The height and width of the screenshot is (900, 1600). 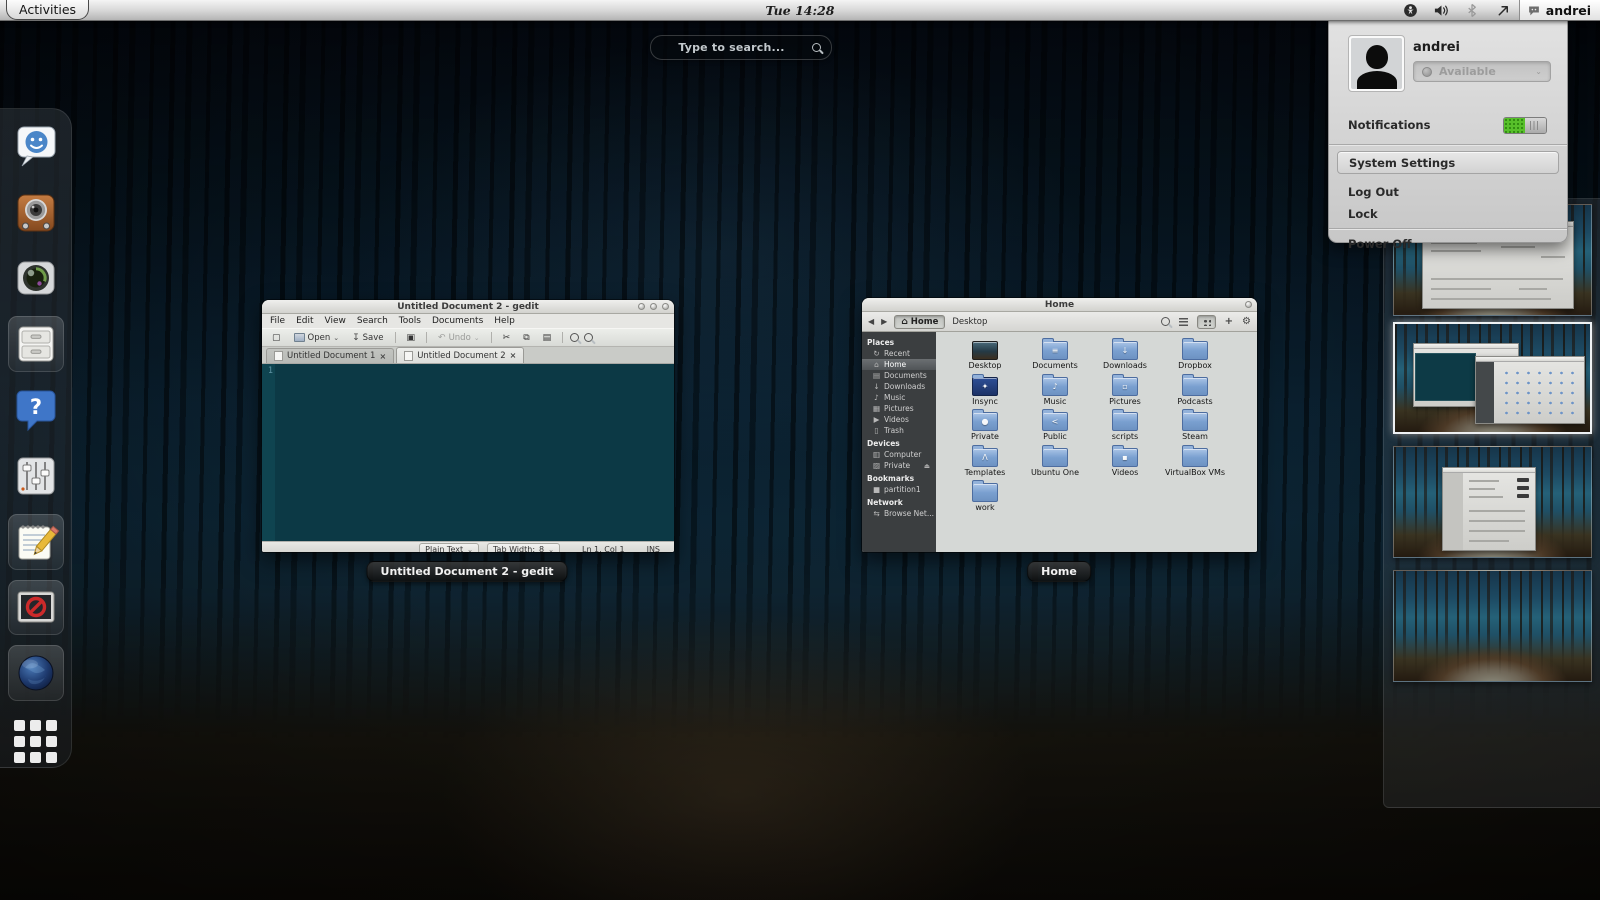 I want to click on language-selector: Plain Text ⌄, so click(x=449, y=547).